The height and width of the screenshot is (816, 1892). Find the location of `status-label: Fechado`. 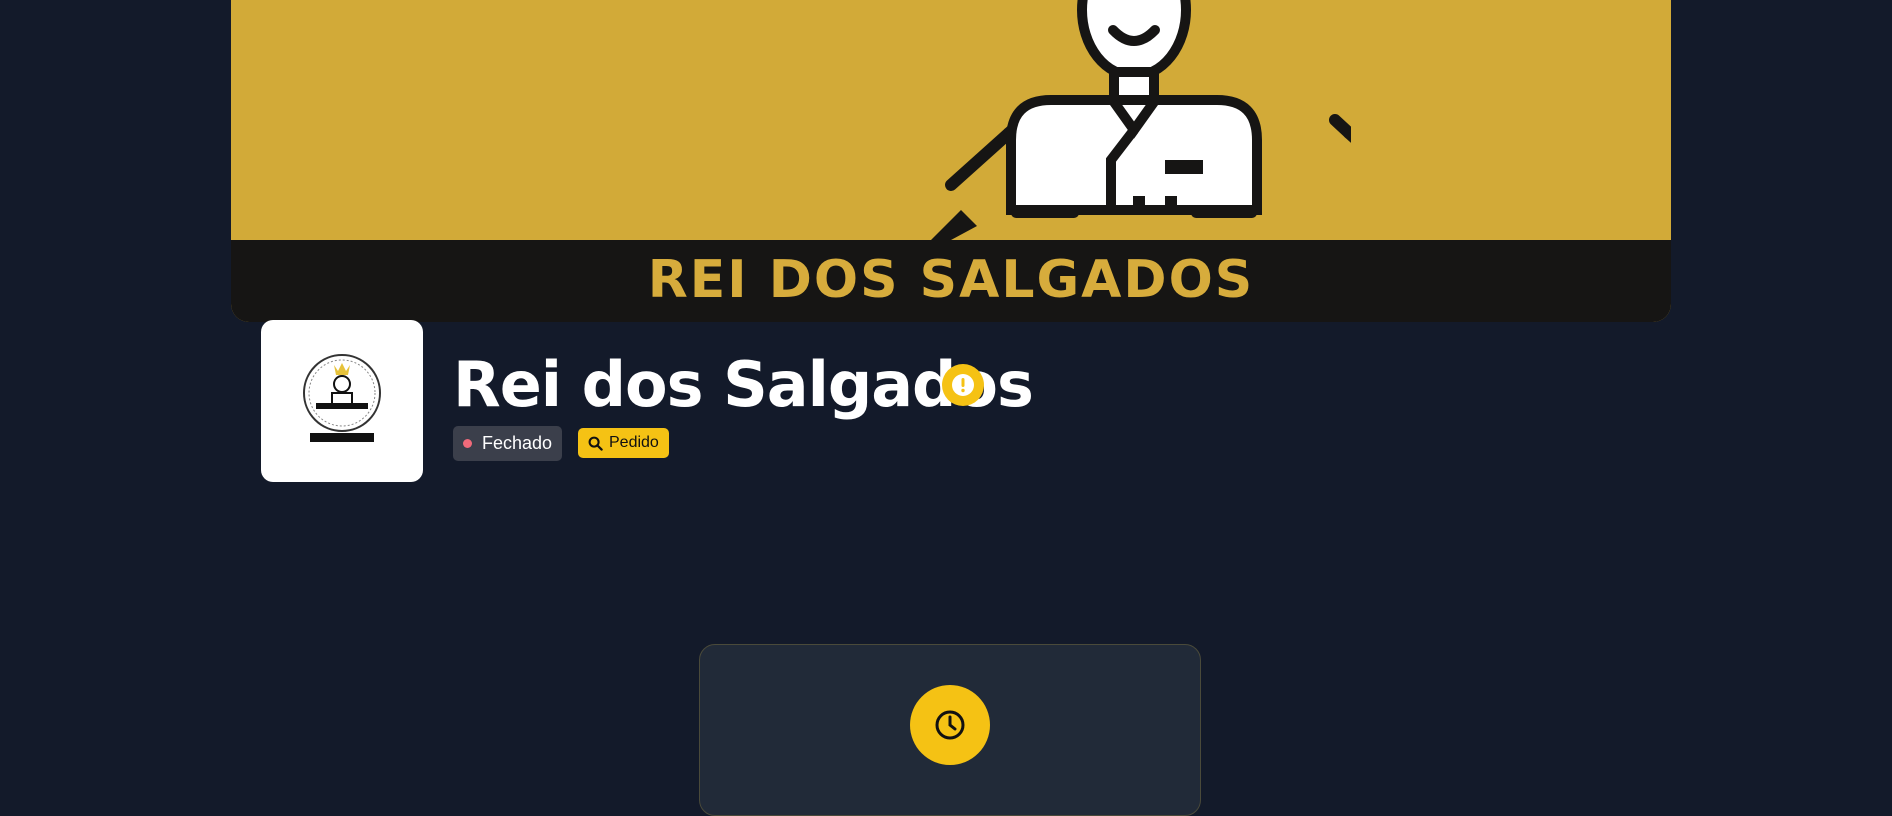

status-label: Fechado is located at coordinates (517, 443).